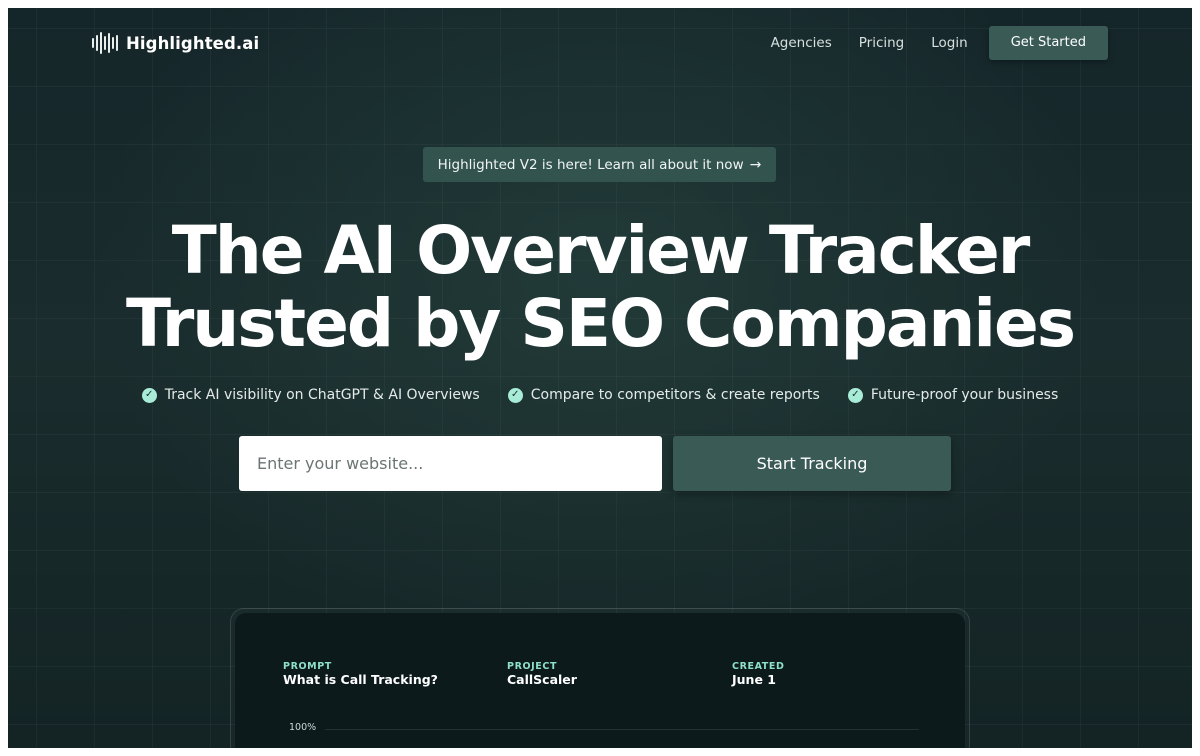  Describe the element at coordinates (450, 463) in the screenshot. I see `website-input` at that location.